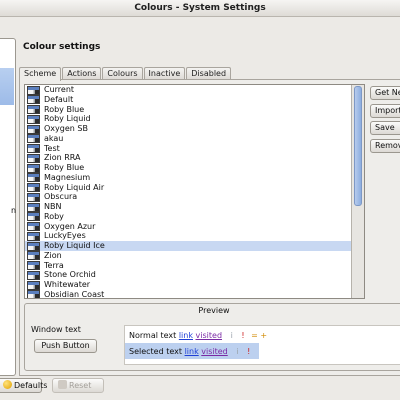 The image size is (400, 400). I want to click on selected-inactive-mark: i, so click(237, 351).